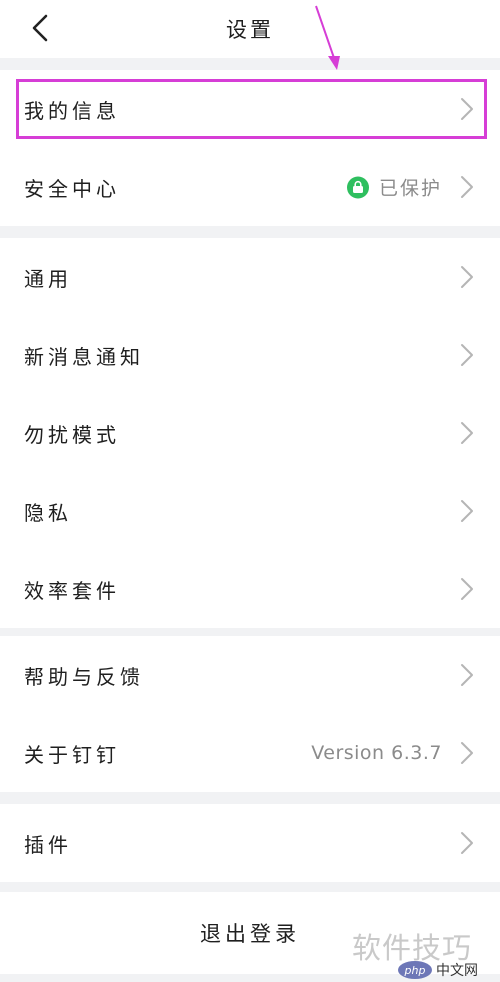  I want to click on page-title: 设置, so click(250, 30).